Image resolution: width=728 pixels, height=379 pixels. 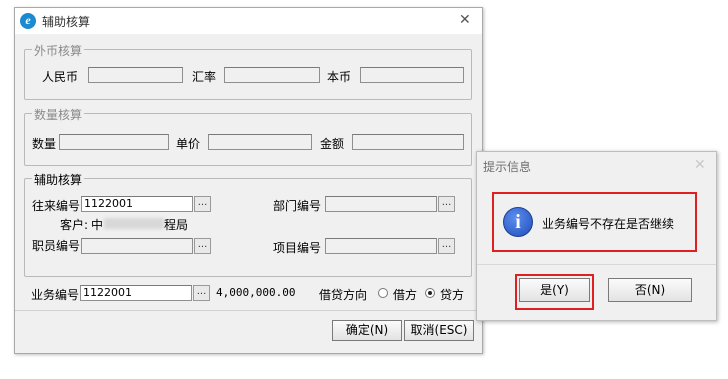 I want to click on debit-radio, so click(x=383, y=293).